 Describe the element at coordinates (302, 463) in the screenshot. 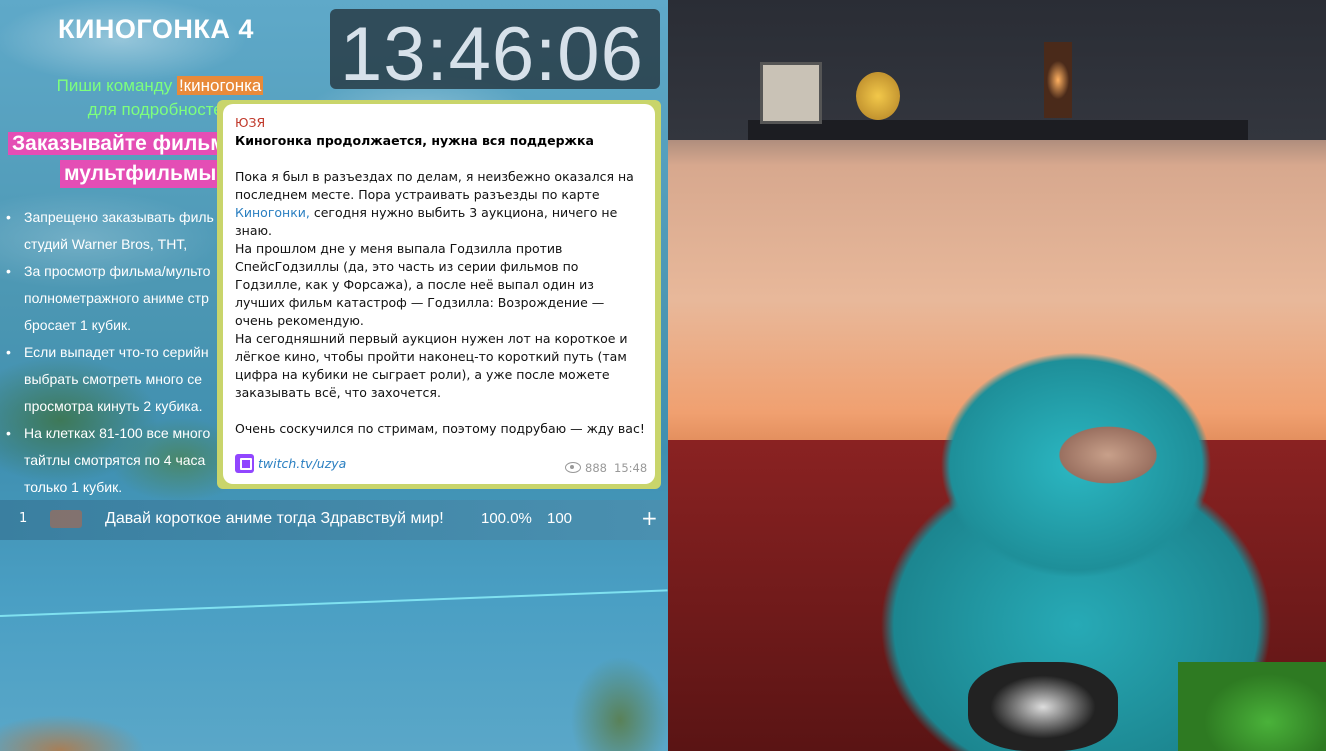

I see `twitch-link: twitch.tv/uzya` at that location.